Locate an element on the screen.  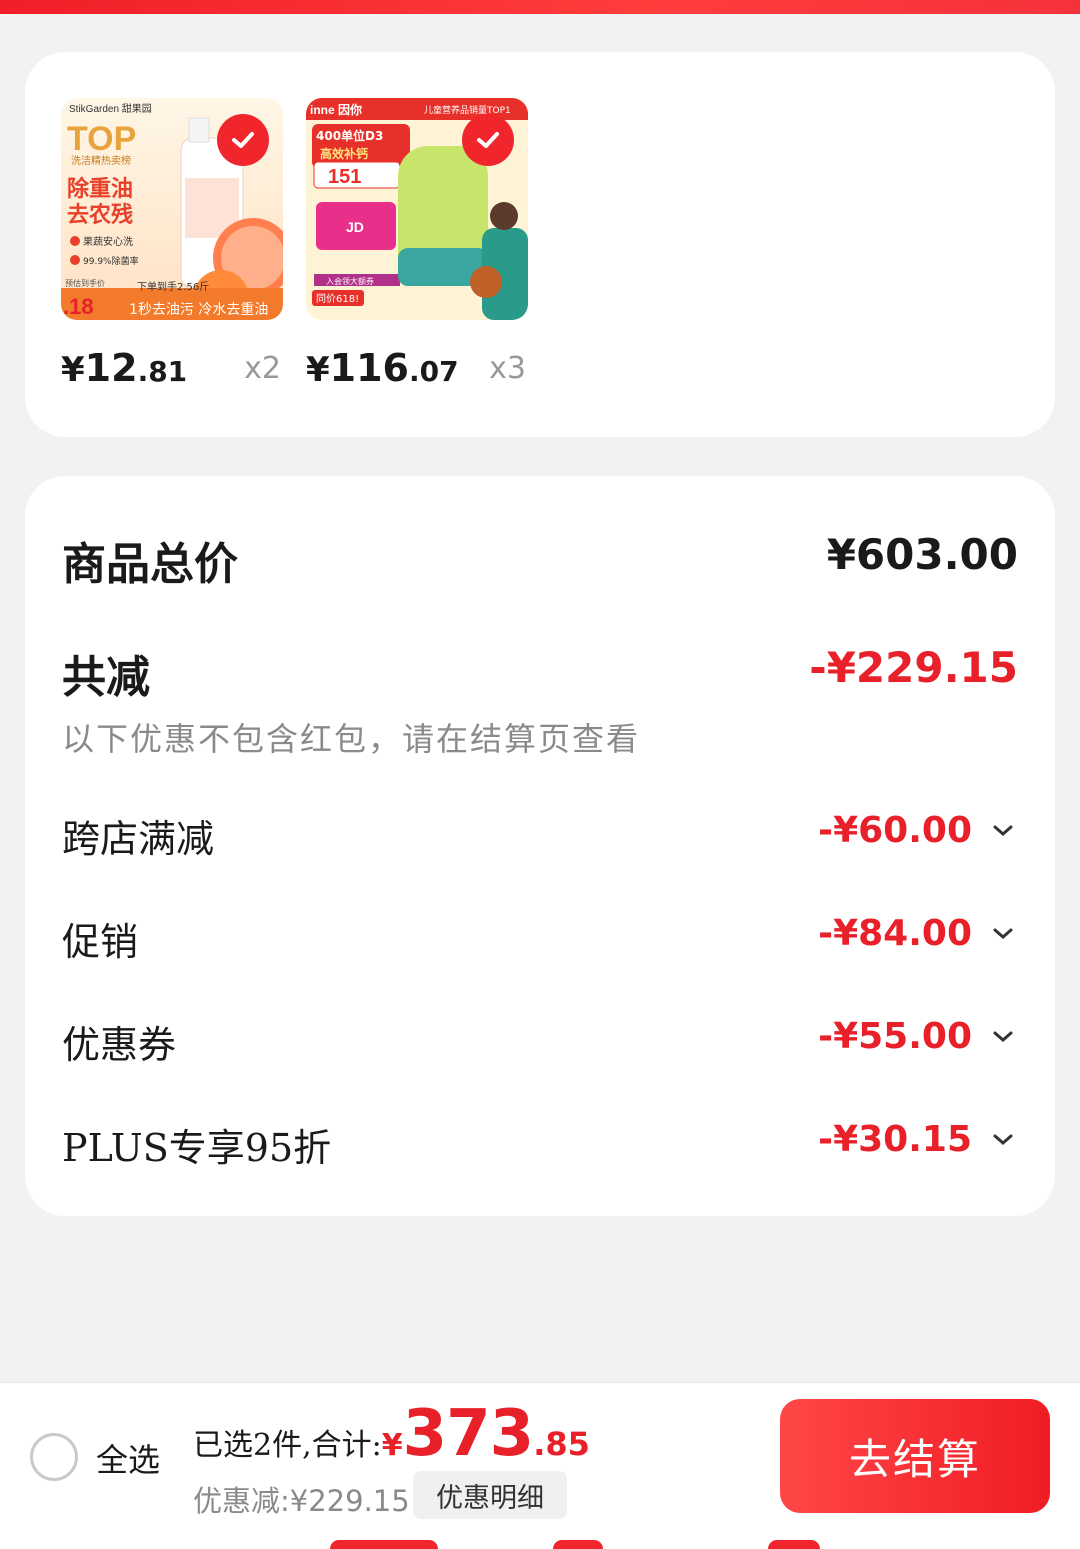
product-price-row: ¥116.07 x3 is located at coordinates (417, 368).